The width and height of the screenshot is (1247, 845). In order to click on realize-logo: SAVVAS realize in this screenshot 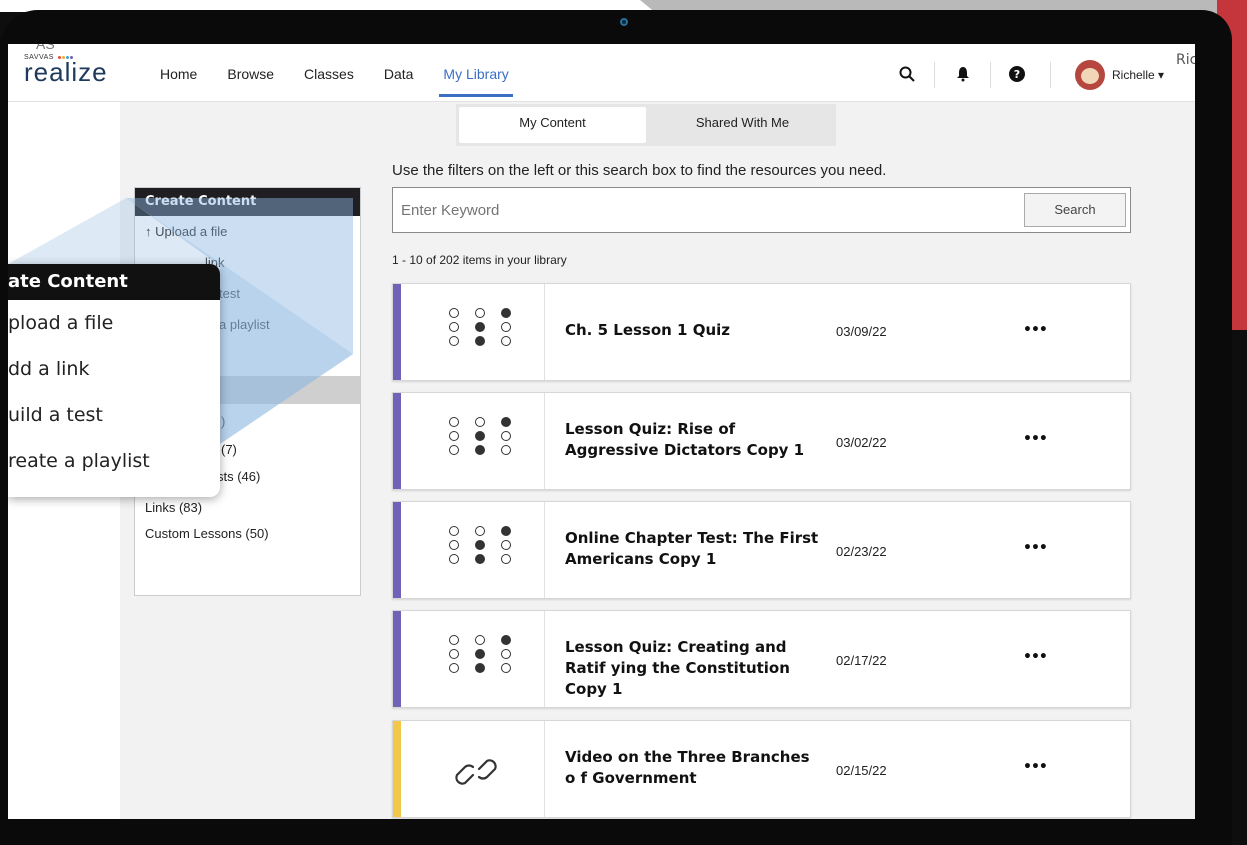, I will do `click(66, 70)`.